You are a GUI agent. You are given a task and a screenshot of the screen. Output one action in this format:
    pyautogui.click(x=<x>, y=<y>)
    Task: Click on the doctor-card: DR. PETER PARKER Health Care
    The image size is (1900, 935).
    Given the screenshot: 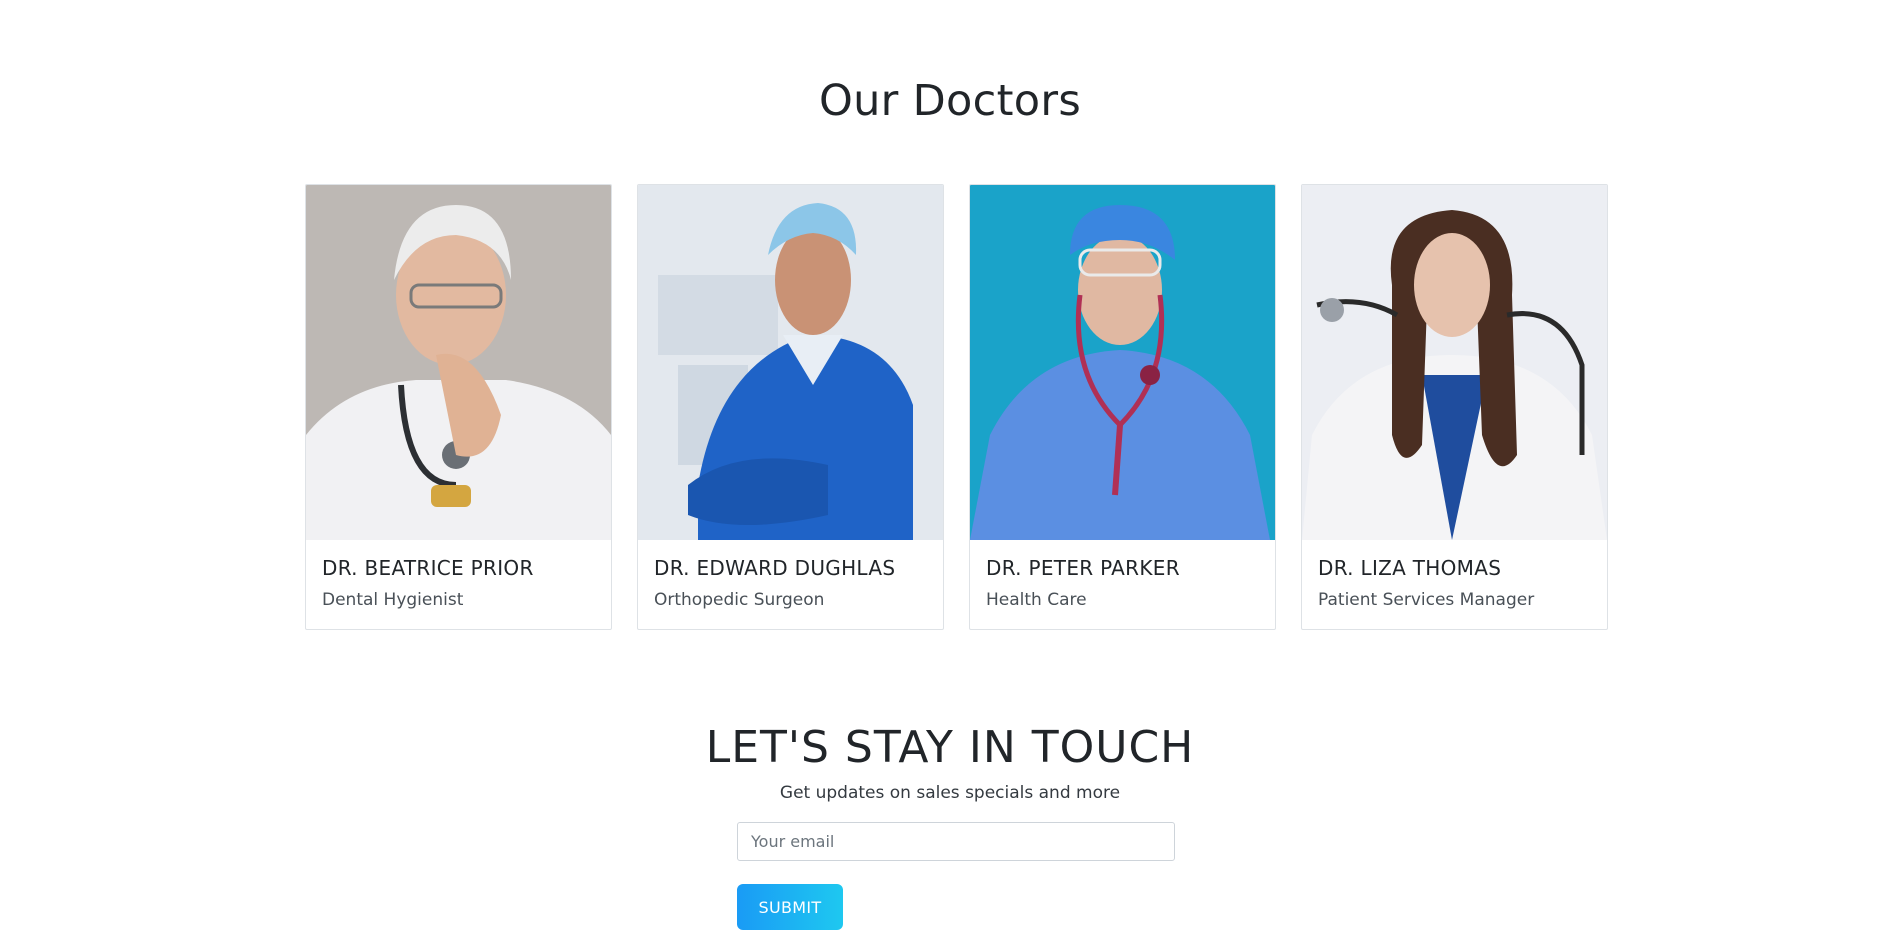 What is the action you would take?
    pyautogui.click(x=1122, y=407)
    